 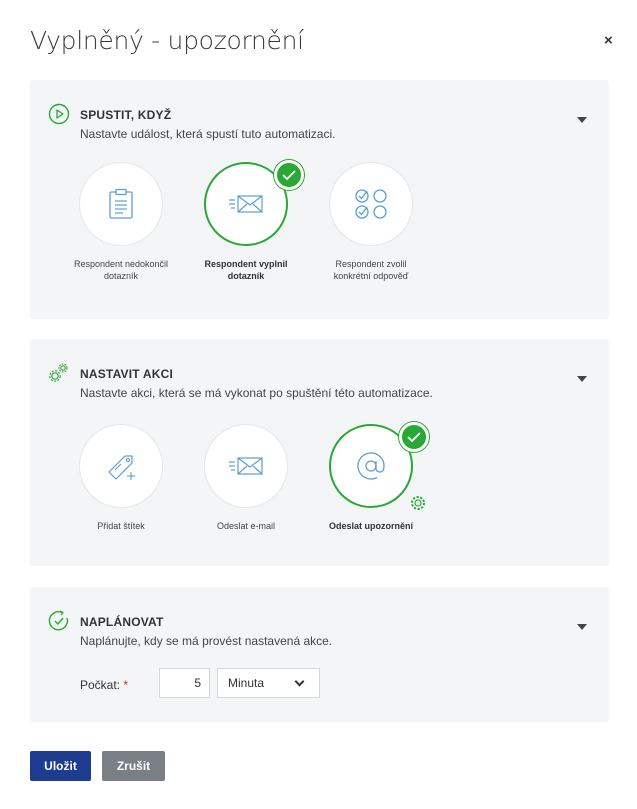 I want to click on dialog-title: Vyplněný - upozornění, so click(x=167, y=40).